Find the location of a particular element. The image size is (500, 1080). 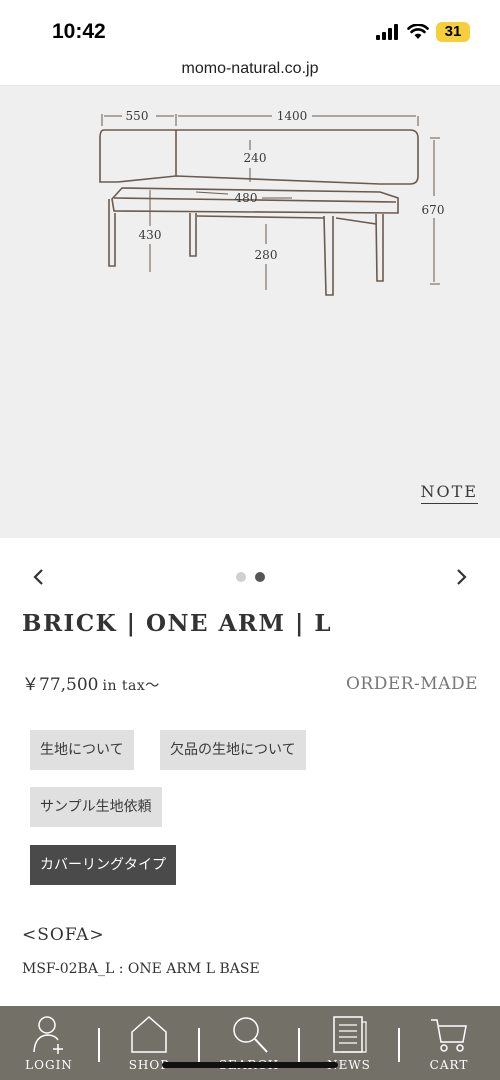

nav-news: NEWS is located at coordinates (349, 1043).